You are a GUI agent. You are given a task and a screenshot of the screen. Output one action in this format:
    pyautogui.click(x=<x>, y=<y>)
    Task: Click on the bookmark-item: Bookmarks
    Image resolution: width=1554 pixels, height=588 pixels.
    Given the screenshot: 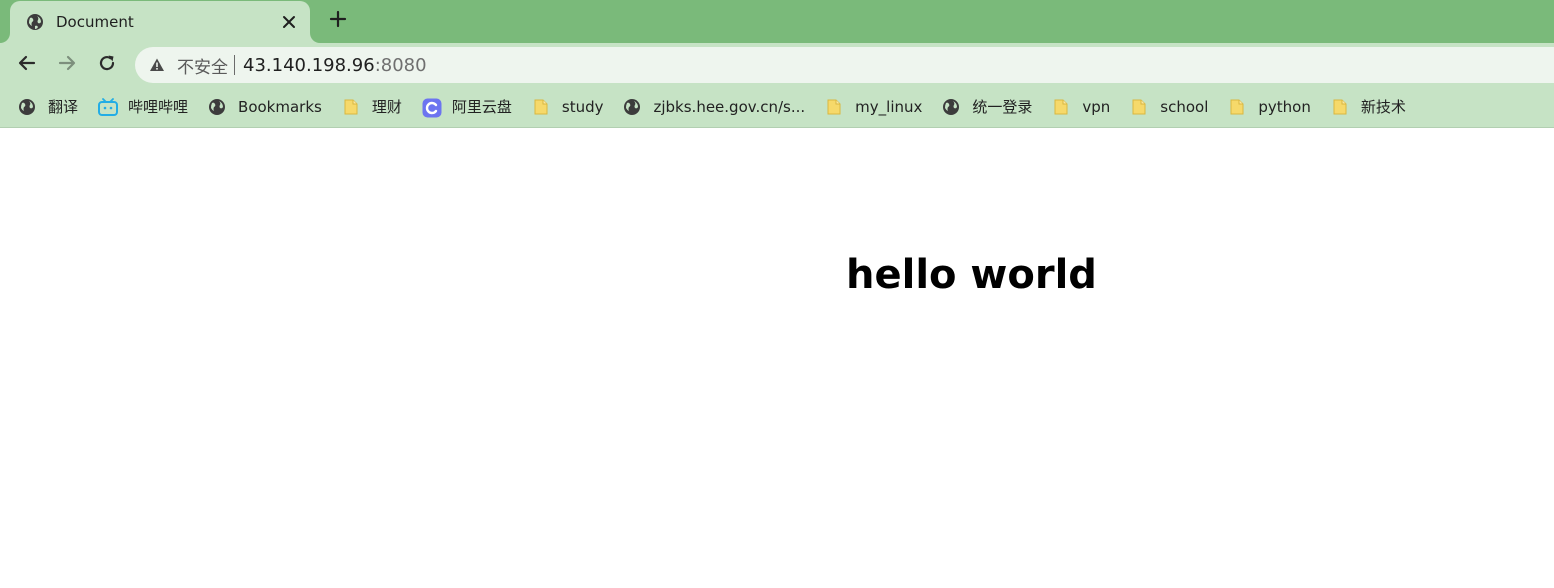 What is the action you would take?
    pyautogui.click(x=265, y=107)
    